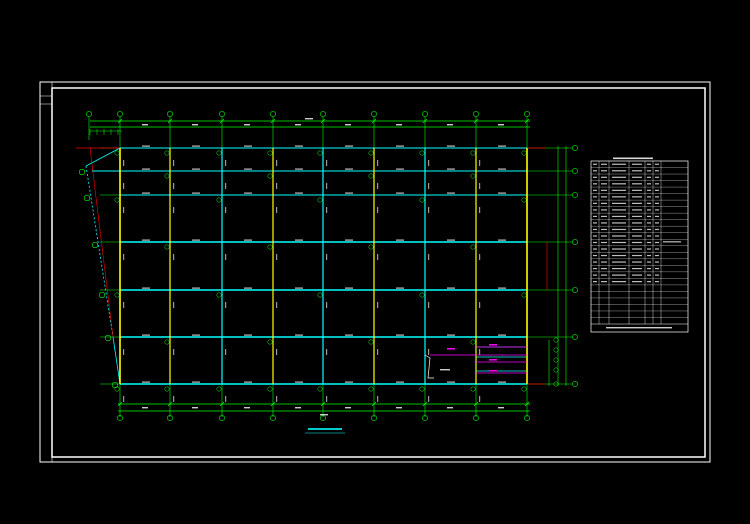 Image resolution: width=750 pixels, height=524 pixels. What do you see at coordinates (429, 366) in the screenshot?
I see `opening-outline` at bounding box center [429, 366].